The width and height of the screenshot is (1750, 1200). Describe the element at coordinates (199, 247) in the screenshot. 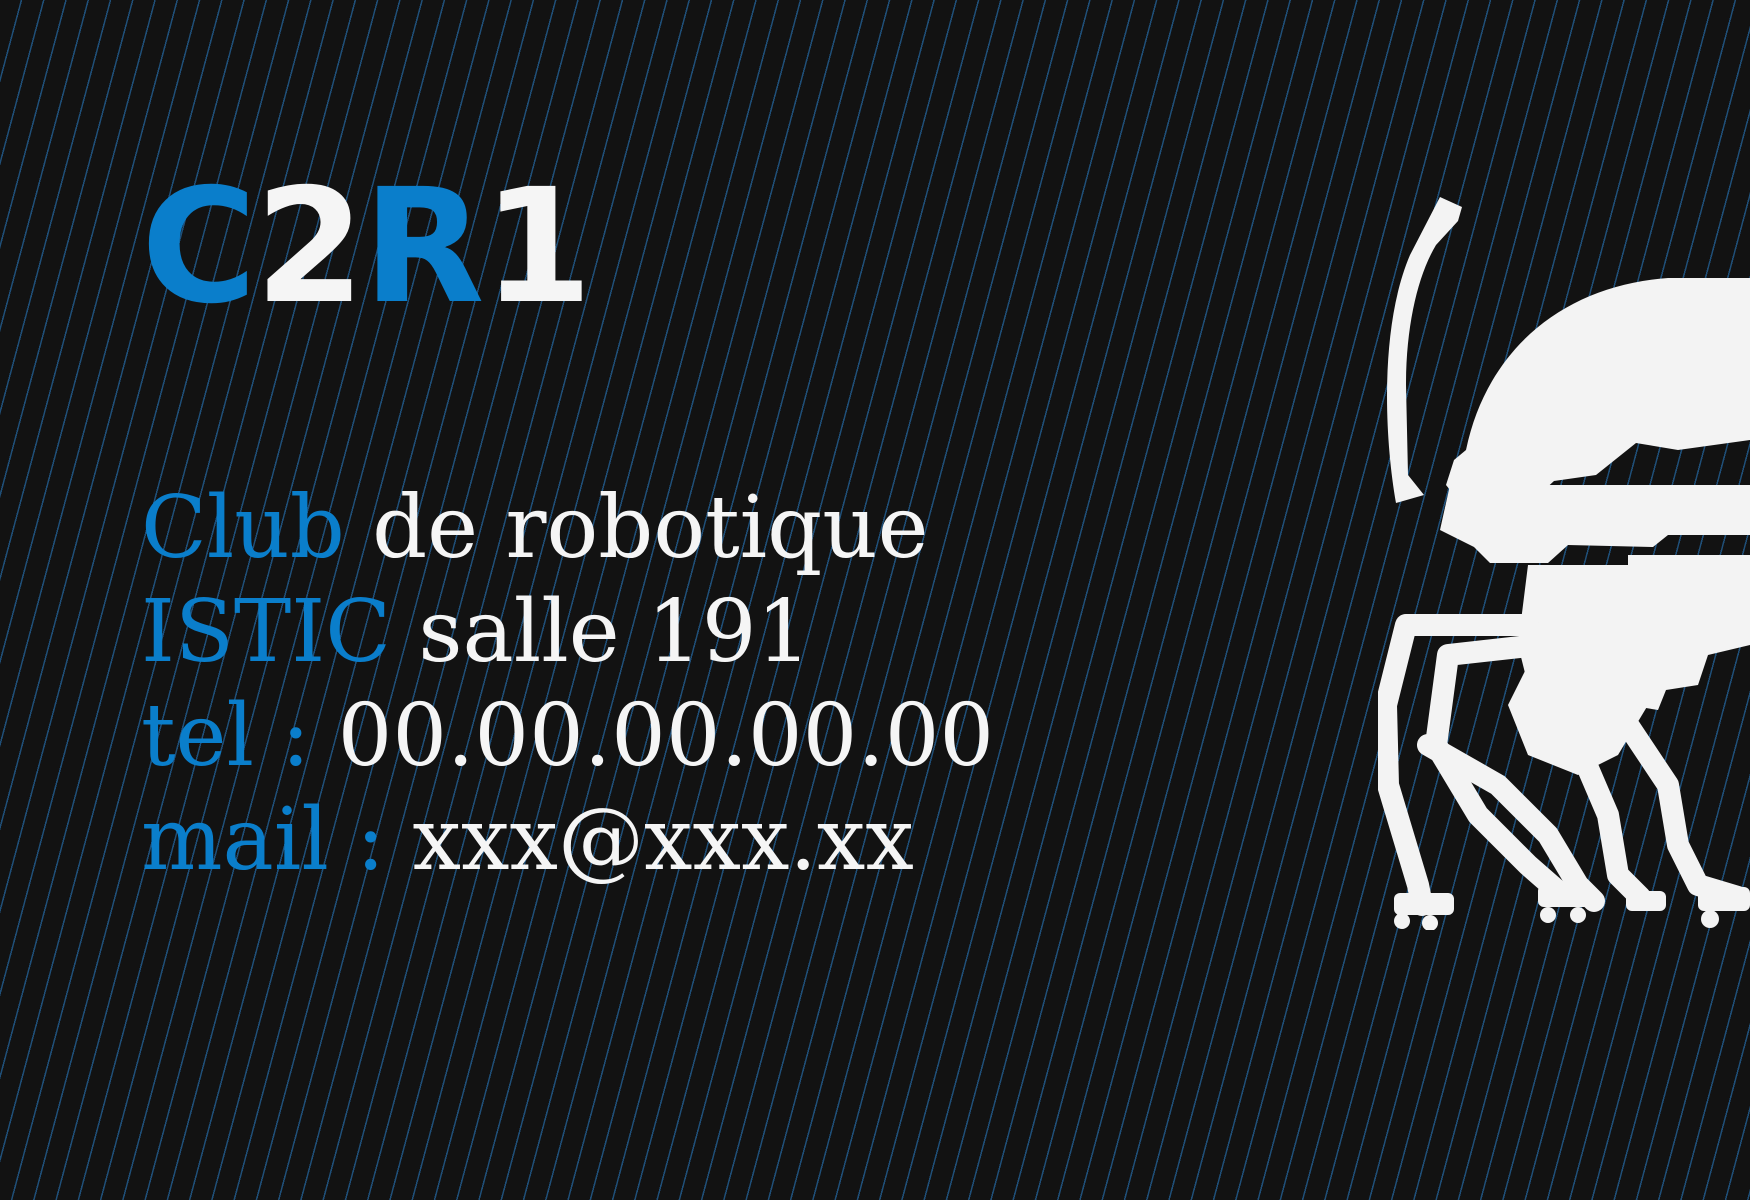

I see `title-letter-c: C` at that location.